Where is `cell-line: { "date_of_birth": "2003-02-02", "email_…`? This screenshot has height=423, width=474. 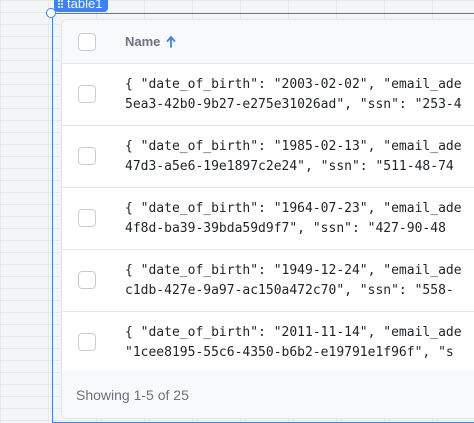
cell-line: { "date_of_birth": "2003-02-02", "email_… is located at coordinates (293, 84).